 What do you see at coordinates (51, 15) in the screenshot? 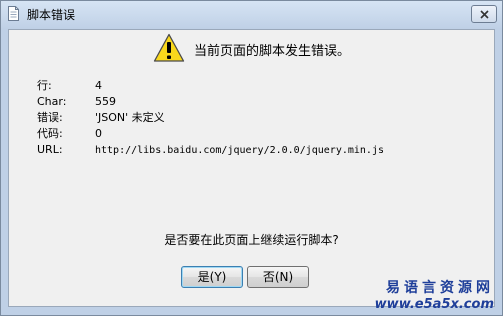
I see `window-title: 脚本错误` at bounding box center [51, 15].